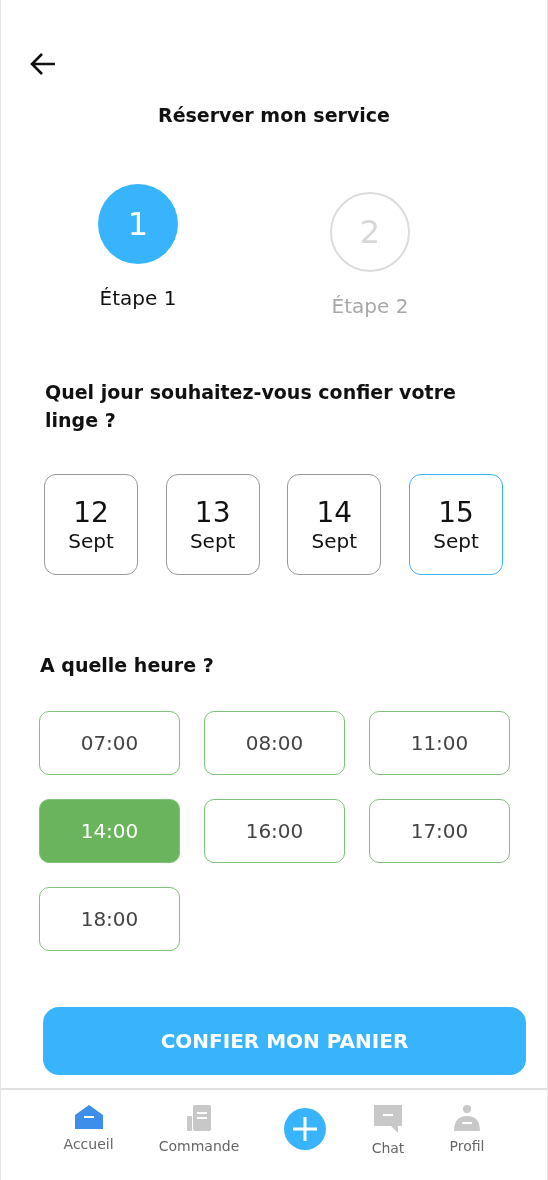 This screenshot has height=1180, width=548. I want to click on day-question: Quel jour souhaitez-vous confier votre linge ?, so click(250, 406).